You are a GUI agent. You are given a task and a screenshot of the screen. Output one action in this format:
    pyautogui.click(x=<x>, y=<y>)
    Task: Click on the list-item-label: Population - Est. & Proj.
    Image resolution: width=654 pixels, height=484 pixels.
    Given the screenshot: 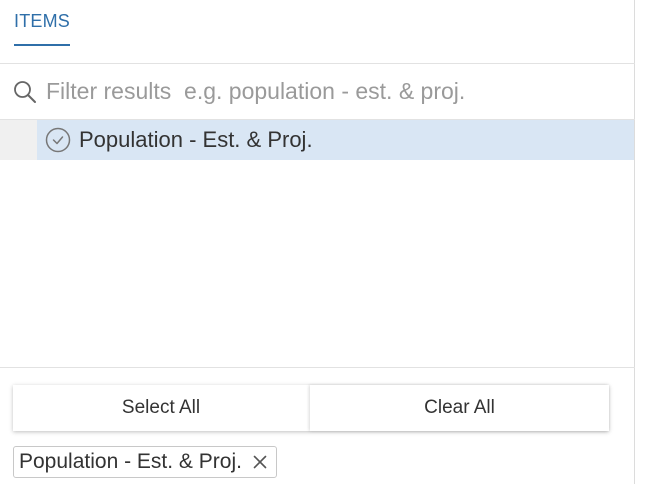 What is the action you would take?
    pyautogui.click(x=196, y=139)
    